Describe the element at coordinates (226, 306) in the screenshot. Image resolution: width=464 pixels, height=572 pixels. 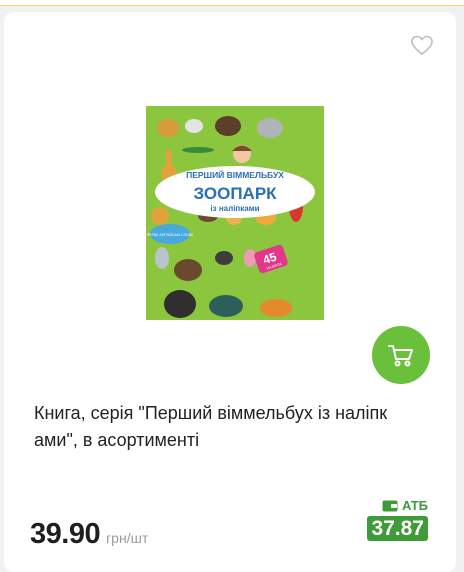
I see `peacock-sticker` at that location.